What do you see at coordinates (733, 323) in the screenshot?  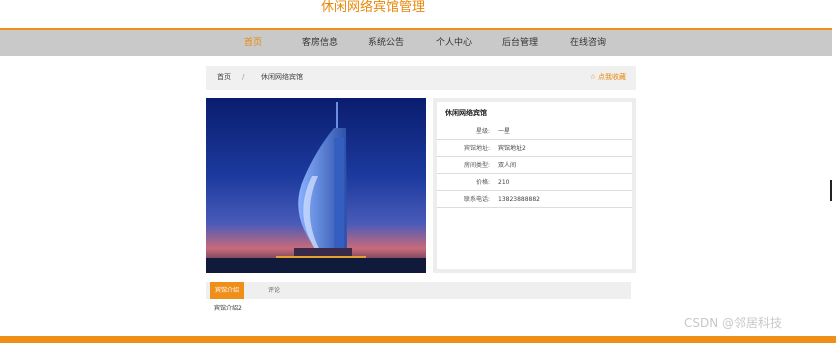 I see `watermark: CSDN @邻居科技` at bounding box center [733, 323].